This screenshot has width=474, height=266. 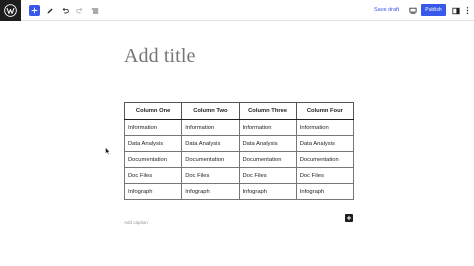 I want to click on tools-button, so click(x=49, y=10).